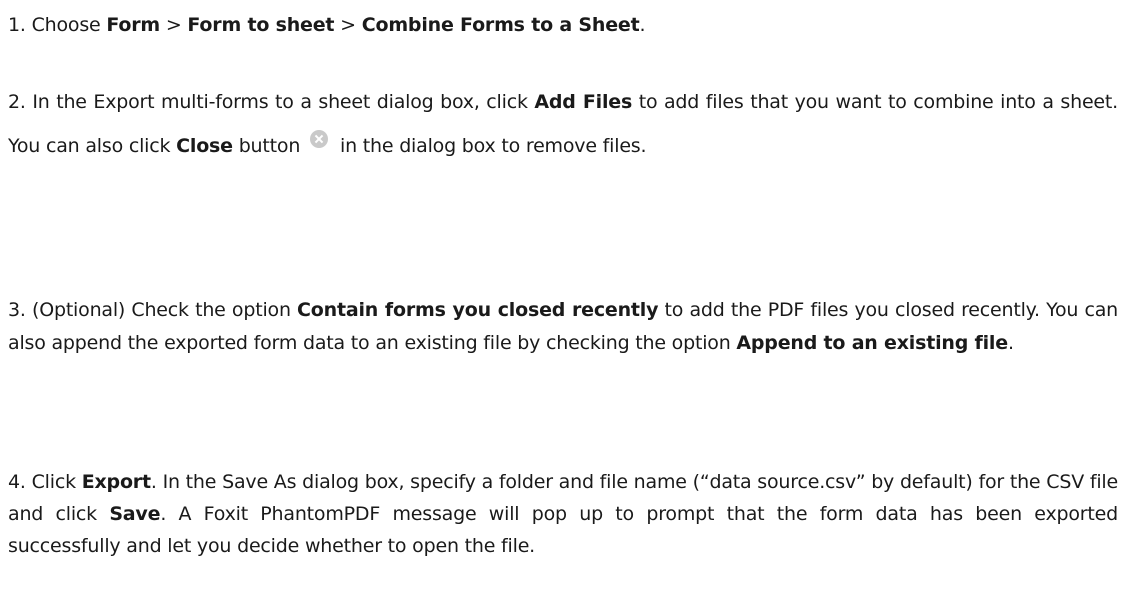  Describe the element at coordinates (17, 102) in the screenshot. I see `step-number: 2.` at that location.